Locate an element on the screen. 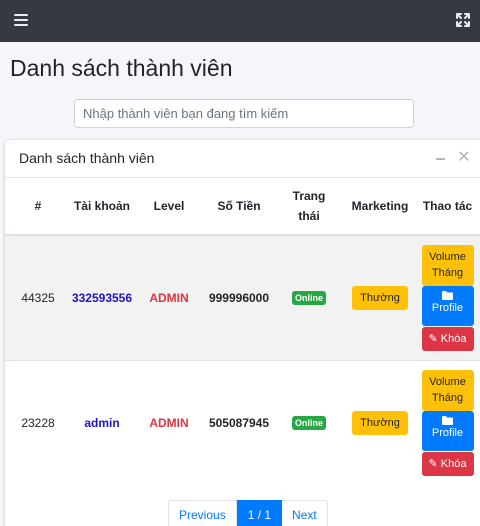  close-icon: ✕ is located at coordinates (464, 158).